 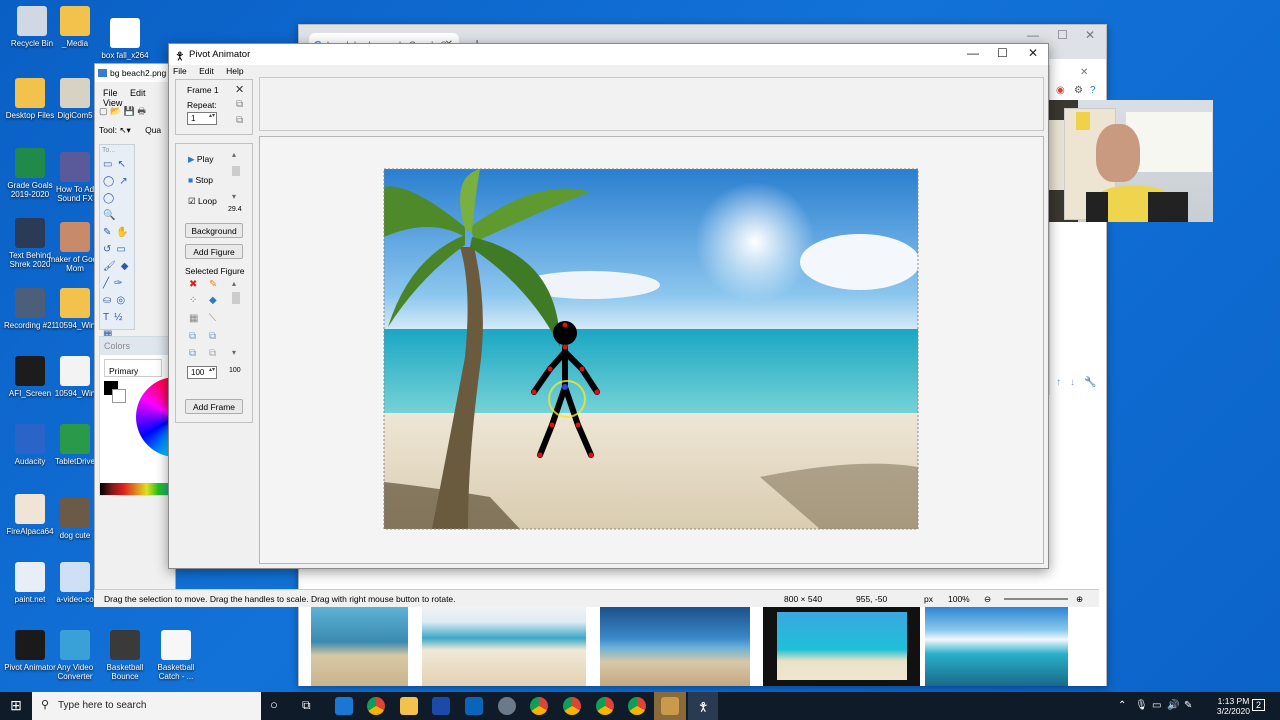 I want to click on chrome-icon, so click(x=376, y=706).